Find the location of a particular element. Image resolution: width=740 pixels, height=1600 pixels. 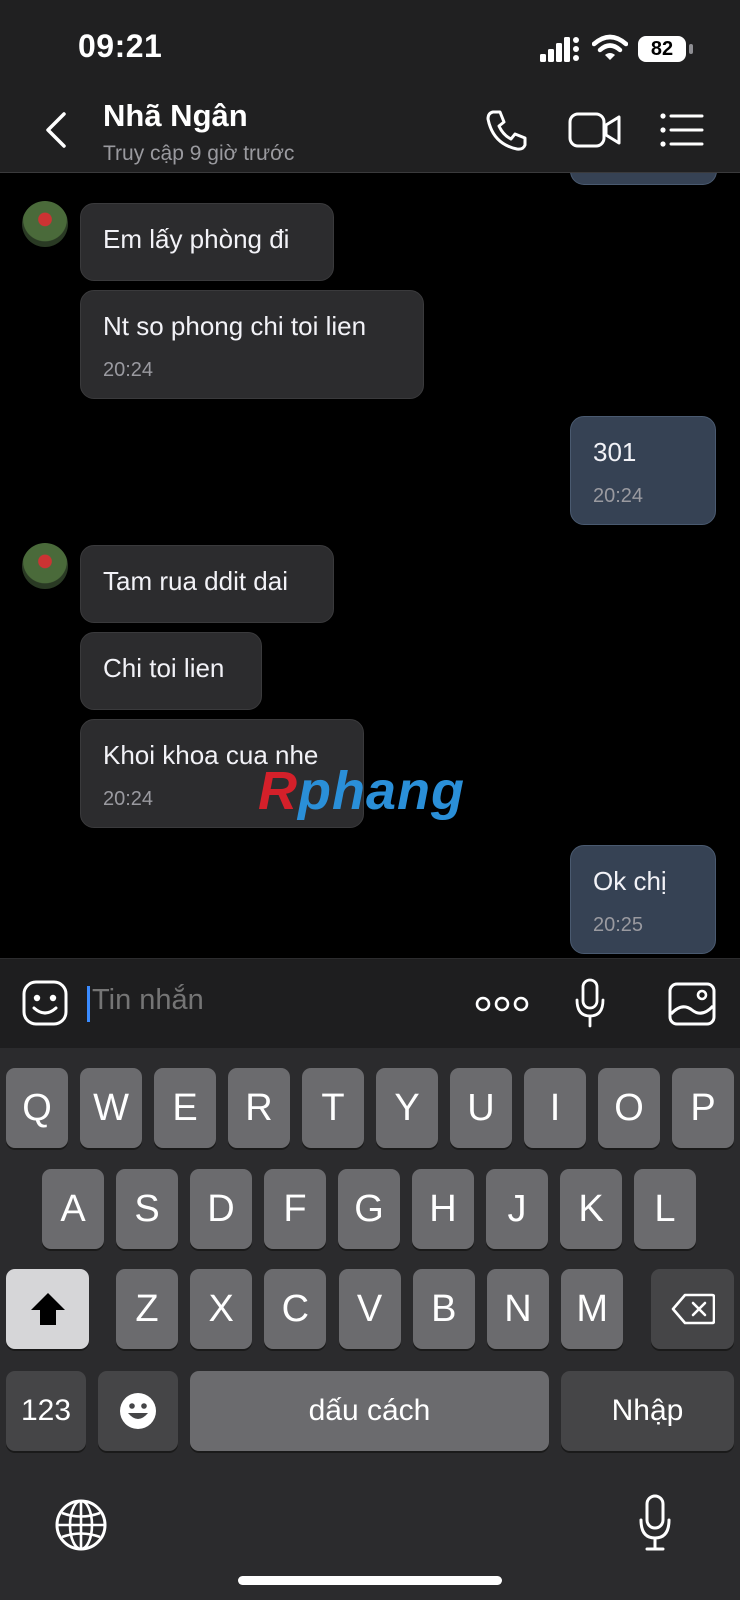

message-text: Em lấy phòng đi is located at coordinates (196, 239).